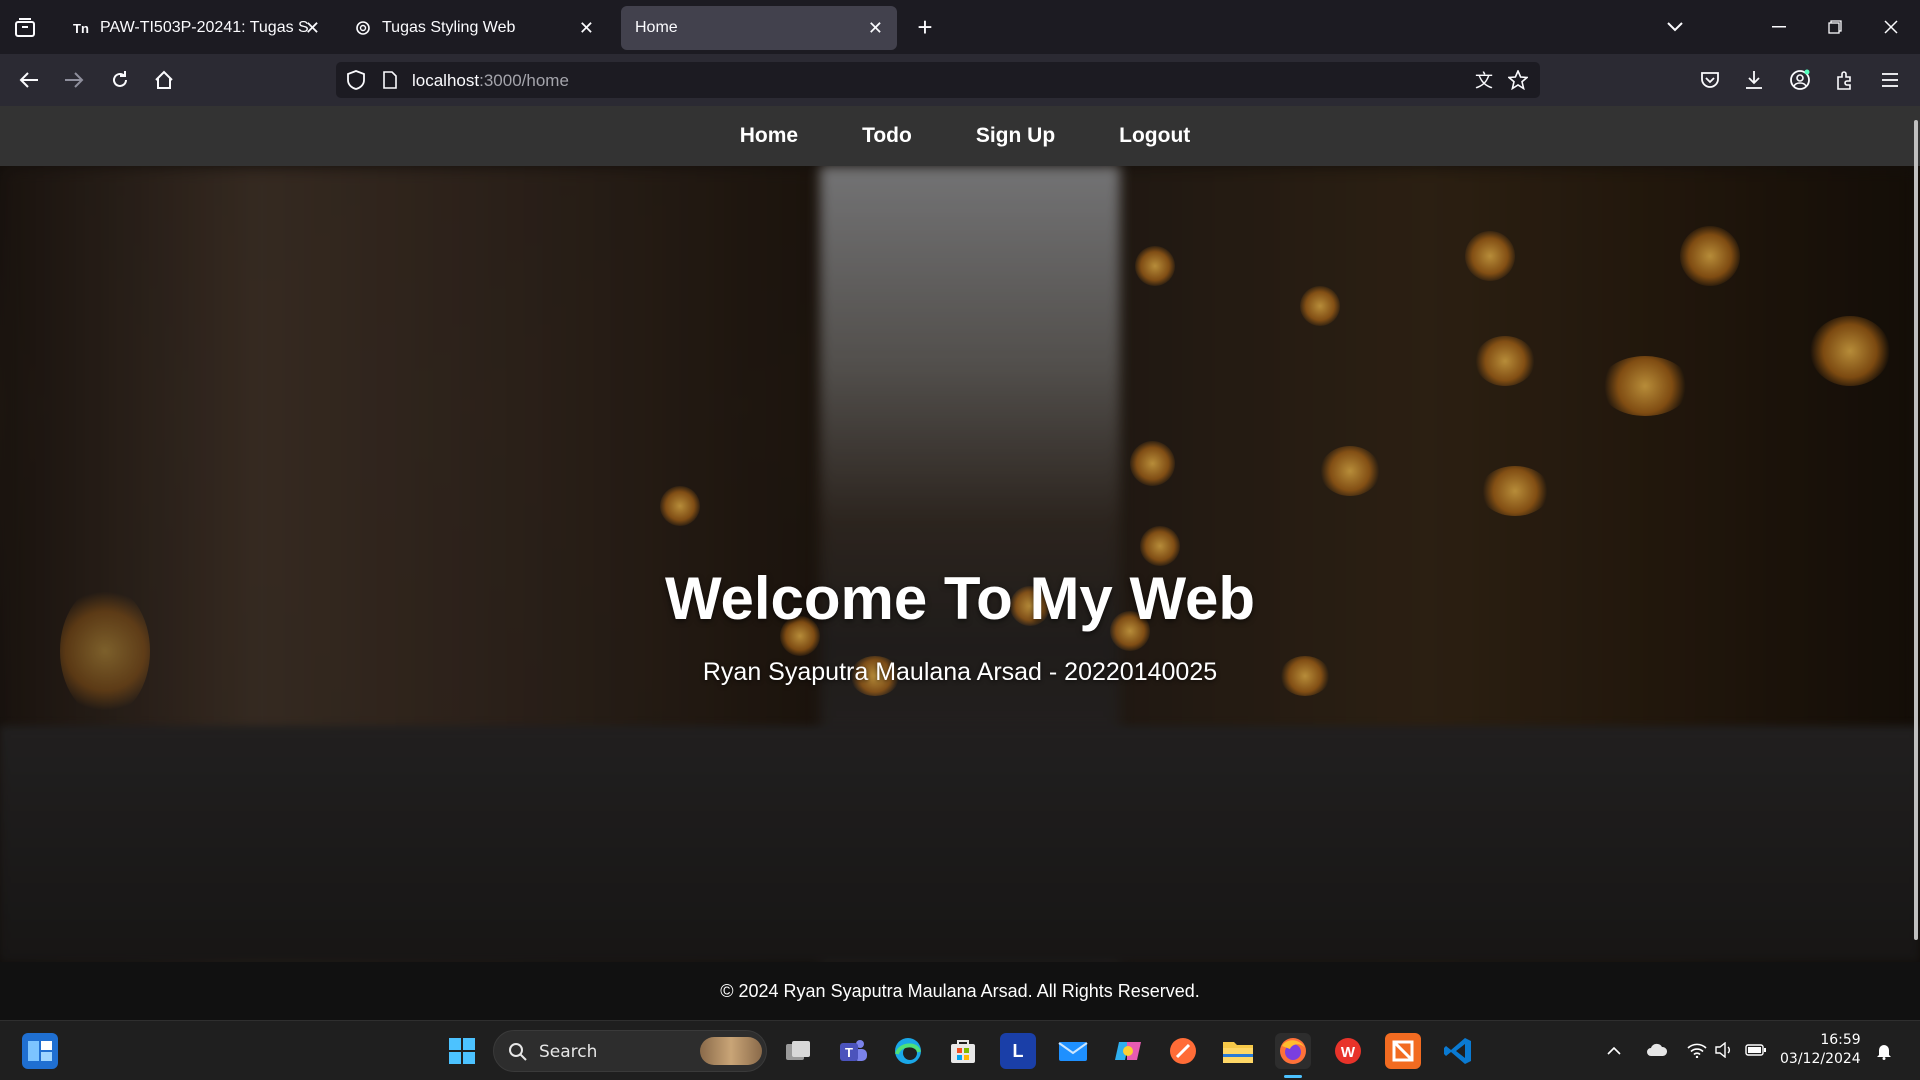 The width and height of the screenshot is (1920, 1080). What do you see at coordinates (1238, 1051) in the screenshot?
I see `file-explorer-icon` at bounding box center [1238, 1051].